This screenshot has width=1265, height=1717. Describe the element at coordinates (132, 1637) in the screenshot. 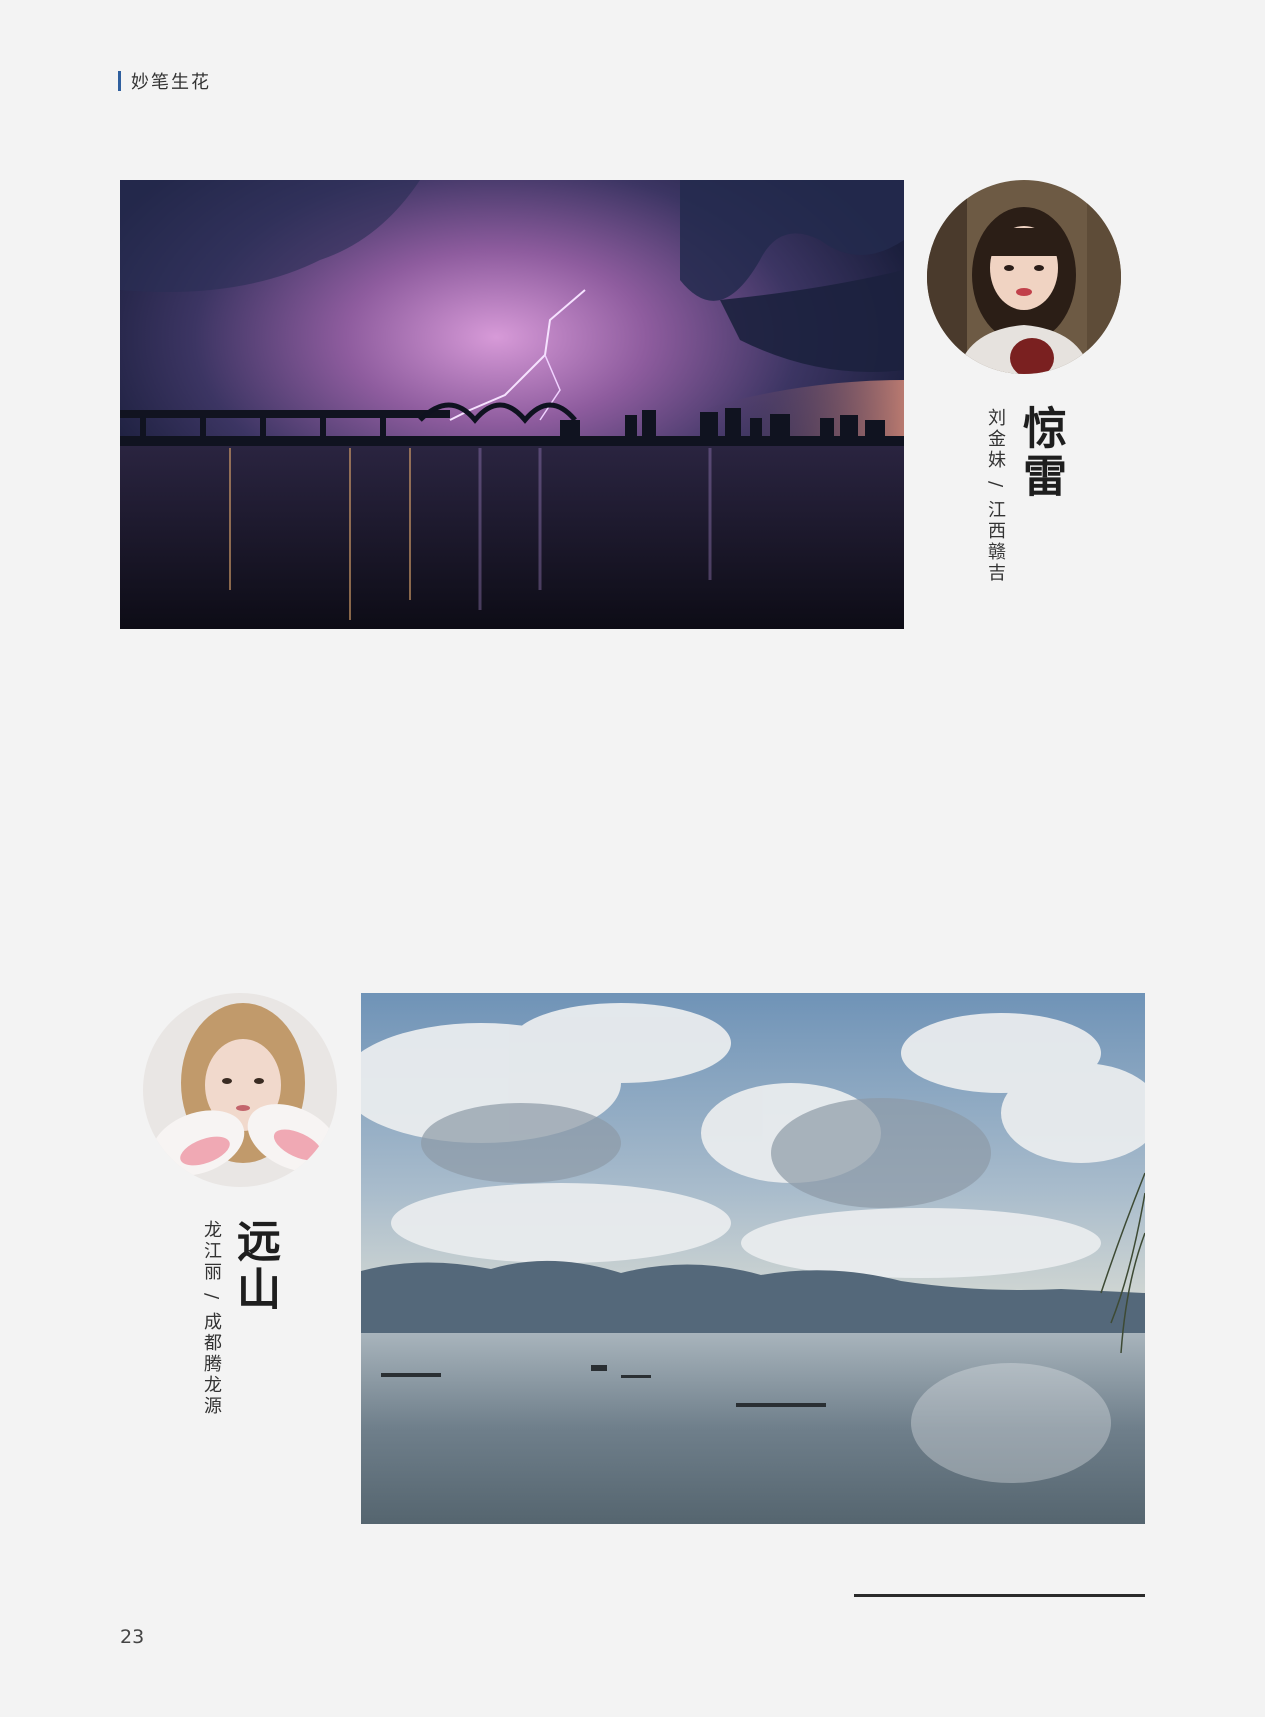

I see `page-number: 23` at that location.